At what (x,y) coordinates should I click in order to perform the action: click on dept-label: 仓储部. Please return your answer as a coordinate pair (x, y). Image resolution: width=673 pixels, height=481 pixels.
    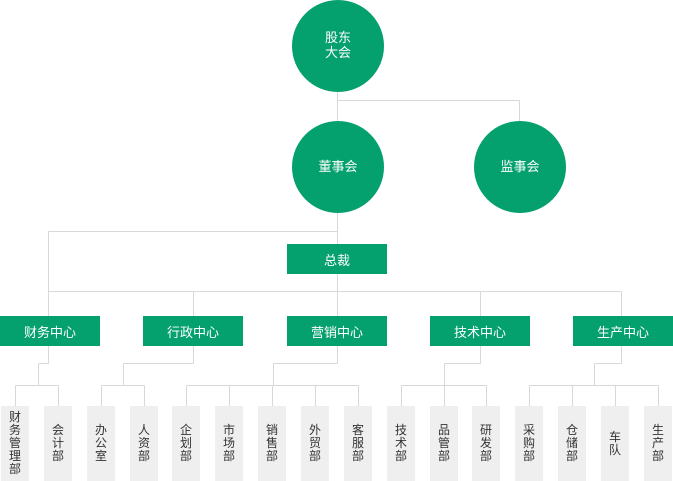
    Looking at the image, I should click on (571, 443).